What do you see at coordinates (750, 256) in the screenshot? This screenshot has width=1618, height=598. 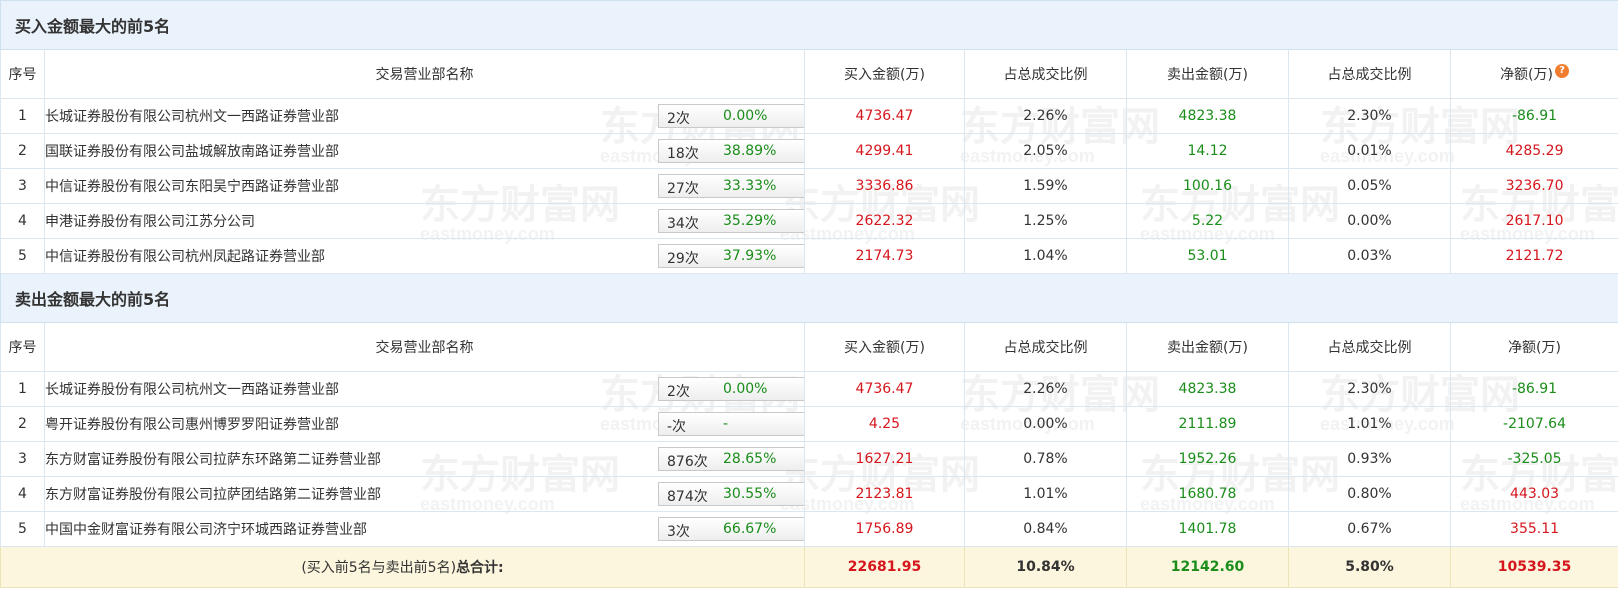 I see `success-rate: 37.93%` at bounding box center [750, 256].